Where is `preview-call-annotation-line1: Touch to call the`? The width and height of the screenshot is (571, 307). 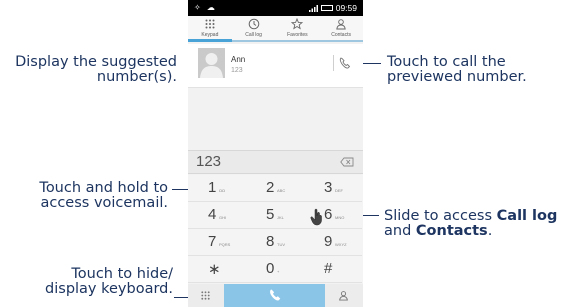
preview-call-annotation-line1: Touch to call the is located at coordinates (446, 62).